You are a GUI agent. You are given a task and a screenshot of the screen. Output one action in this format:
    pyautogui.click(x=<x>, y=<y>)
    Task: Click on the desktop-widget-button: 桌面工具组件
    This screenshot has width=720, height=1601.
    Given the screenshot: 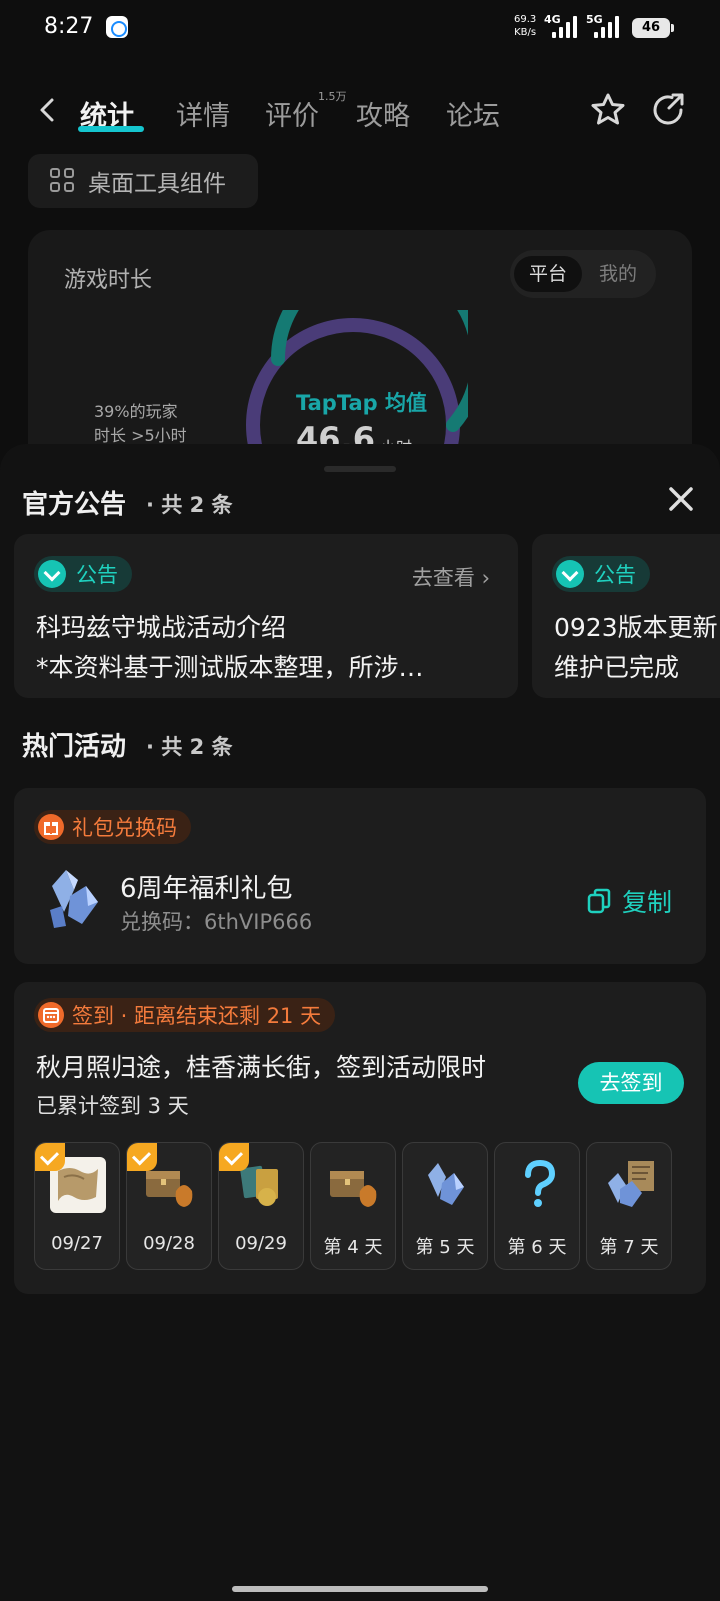 What is the action you would take?
    pyautogui.click(x=143, y=181)
    